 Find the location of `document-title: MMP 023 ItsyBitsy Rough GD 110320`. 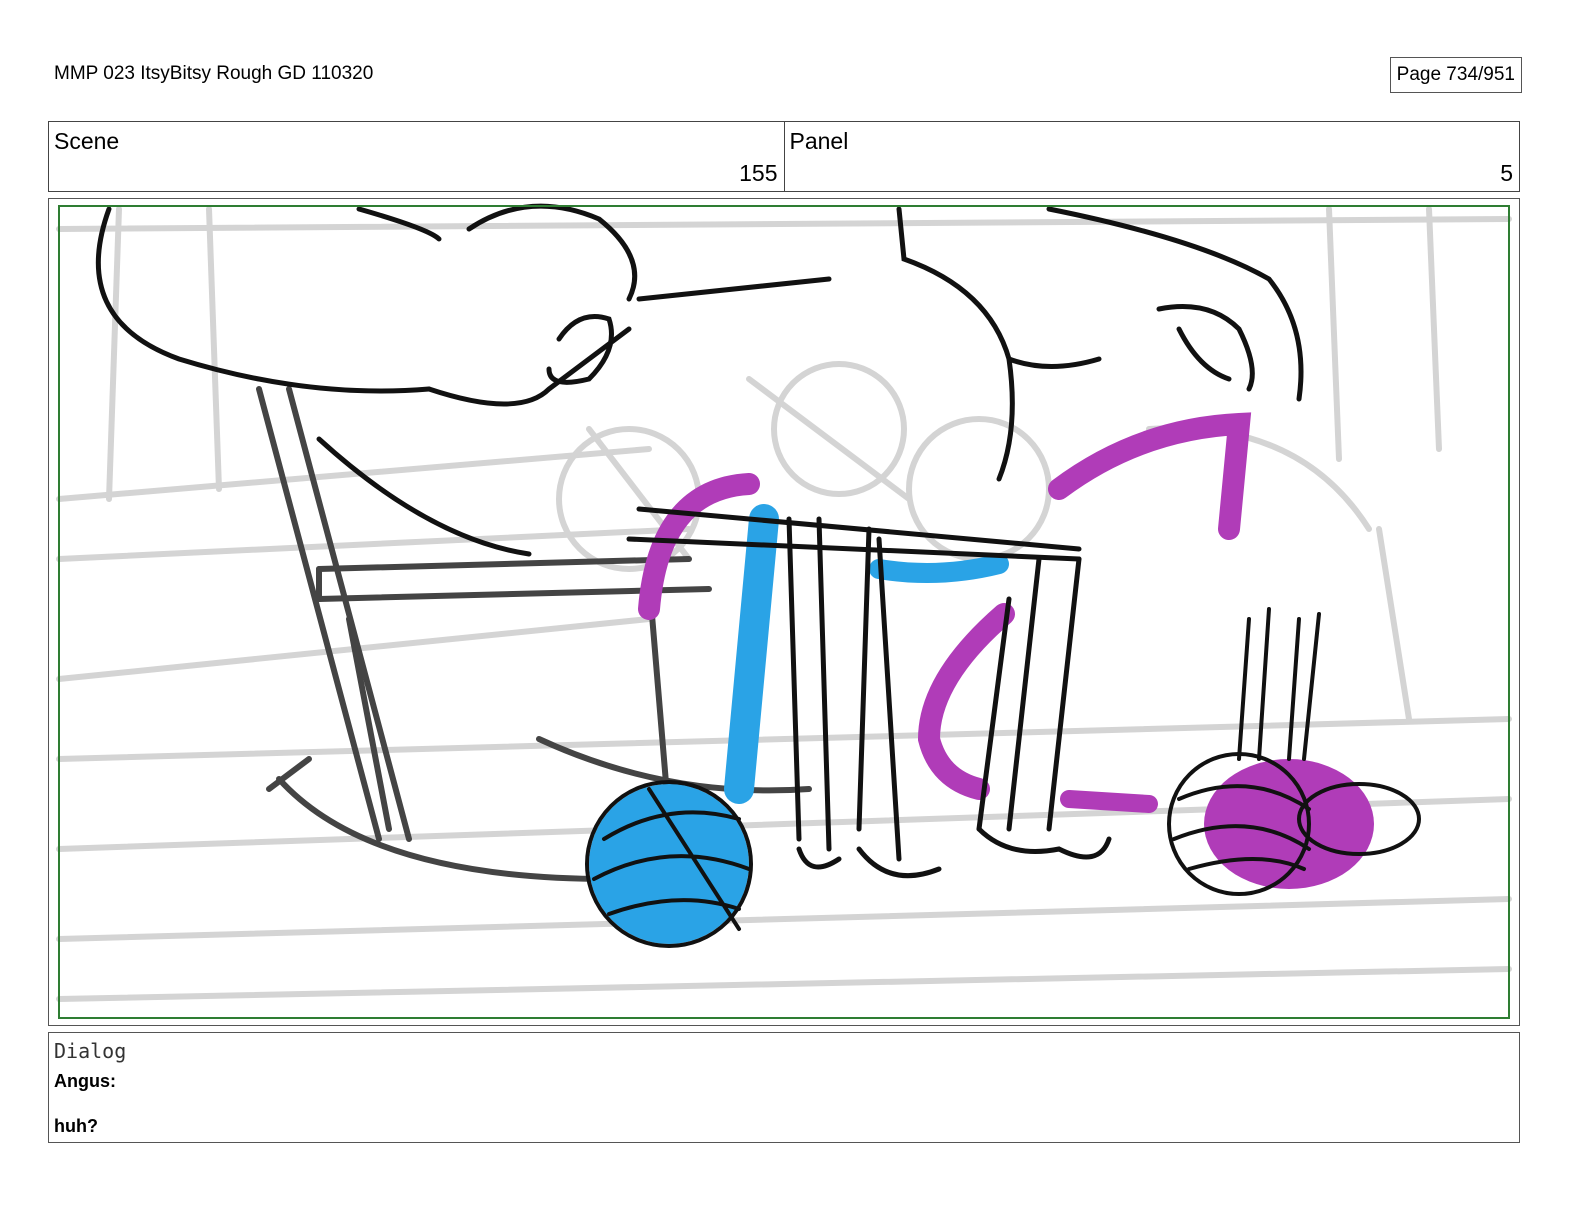

document-title: MMP 023 ItsyBitsy Rough GD 110320 is located at coordinates (214, 73).